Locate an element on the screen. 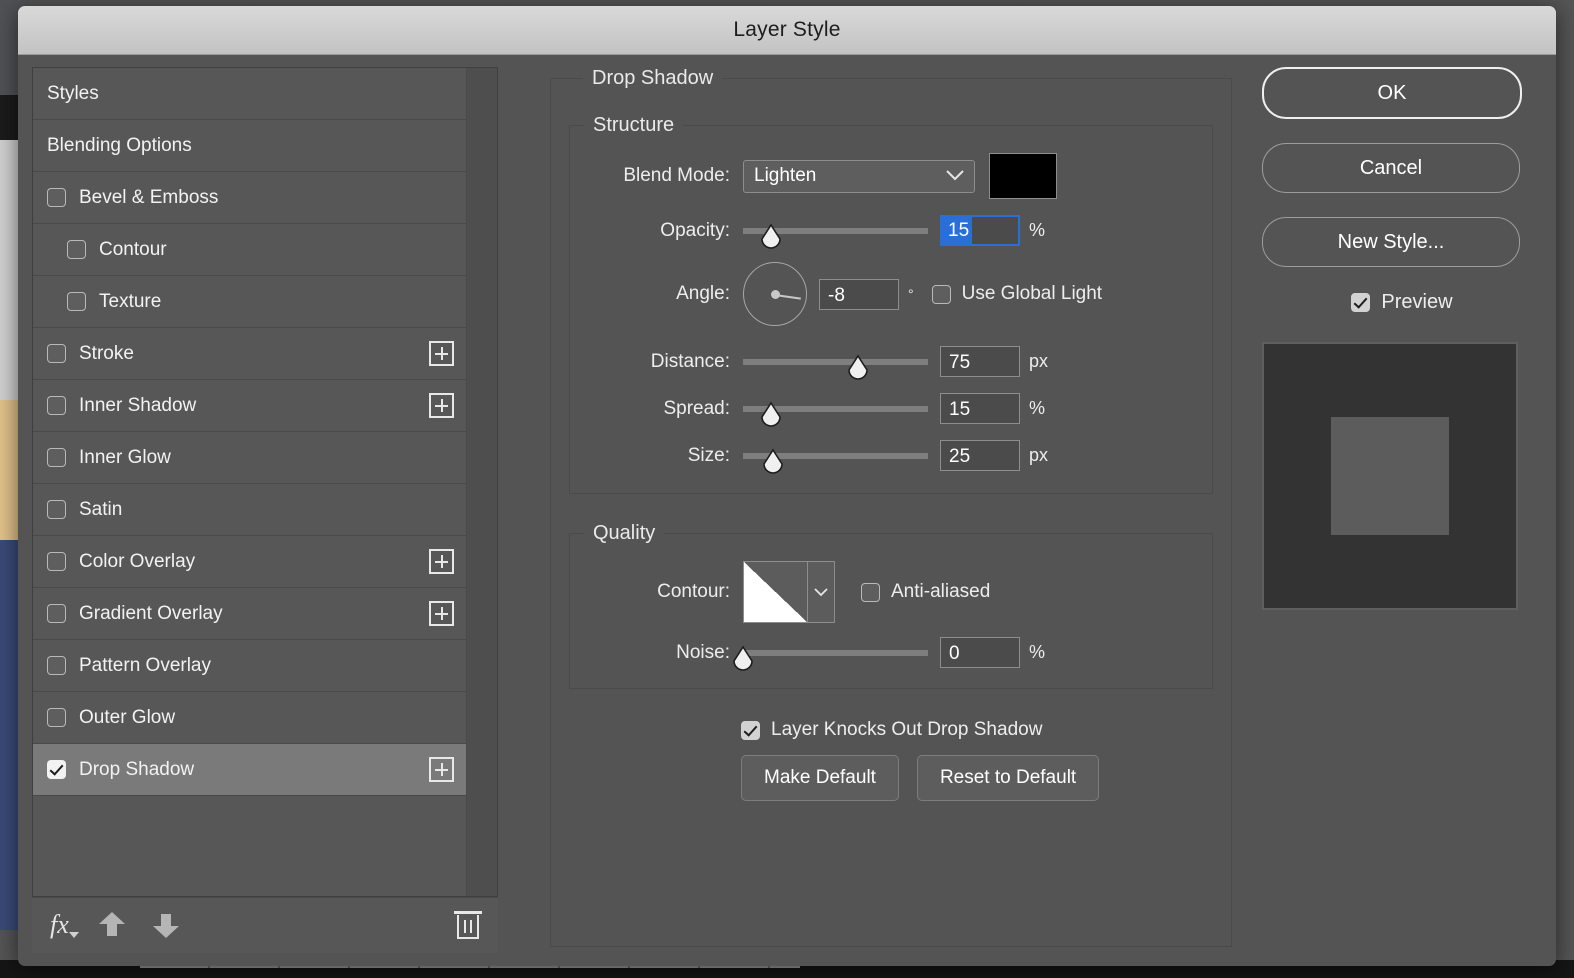  style-list-item-pattern-overlay: Pattern Overlay is located at coordinates (249, 666).